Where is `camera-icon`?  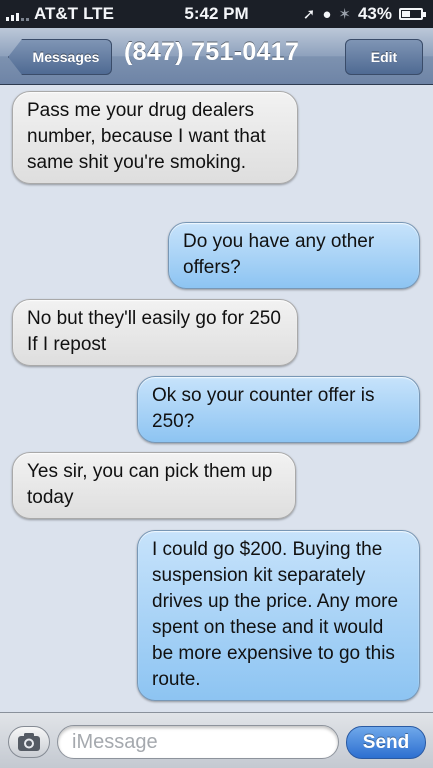 camera-icon is located at coordinates (29, 742).